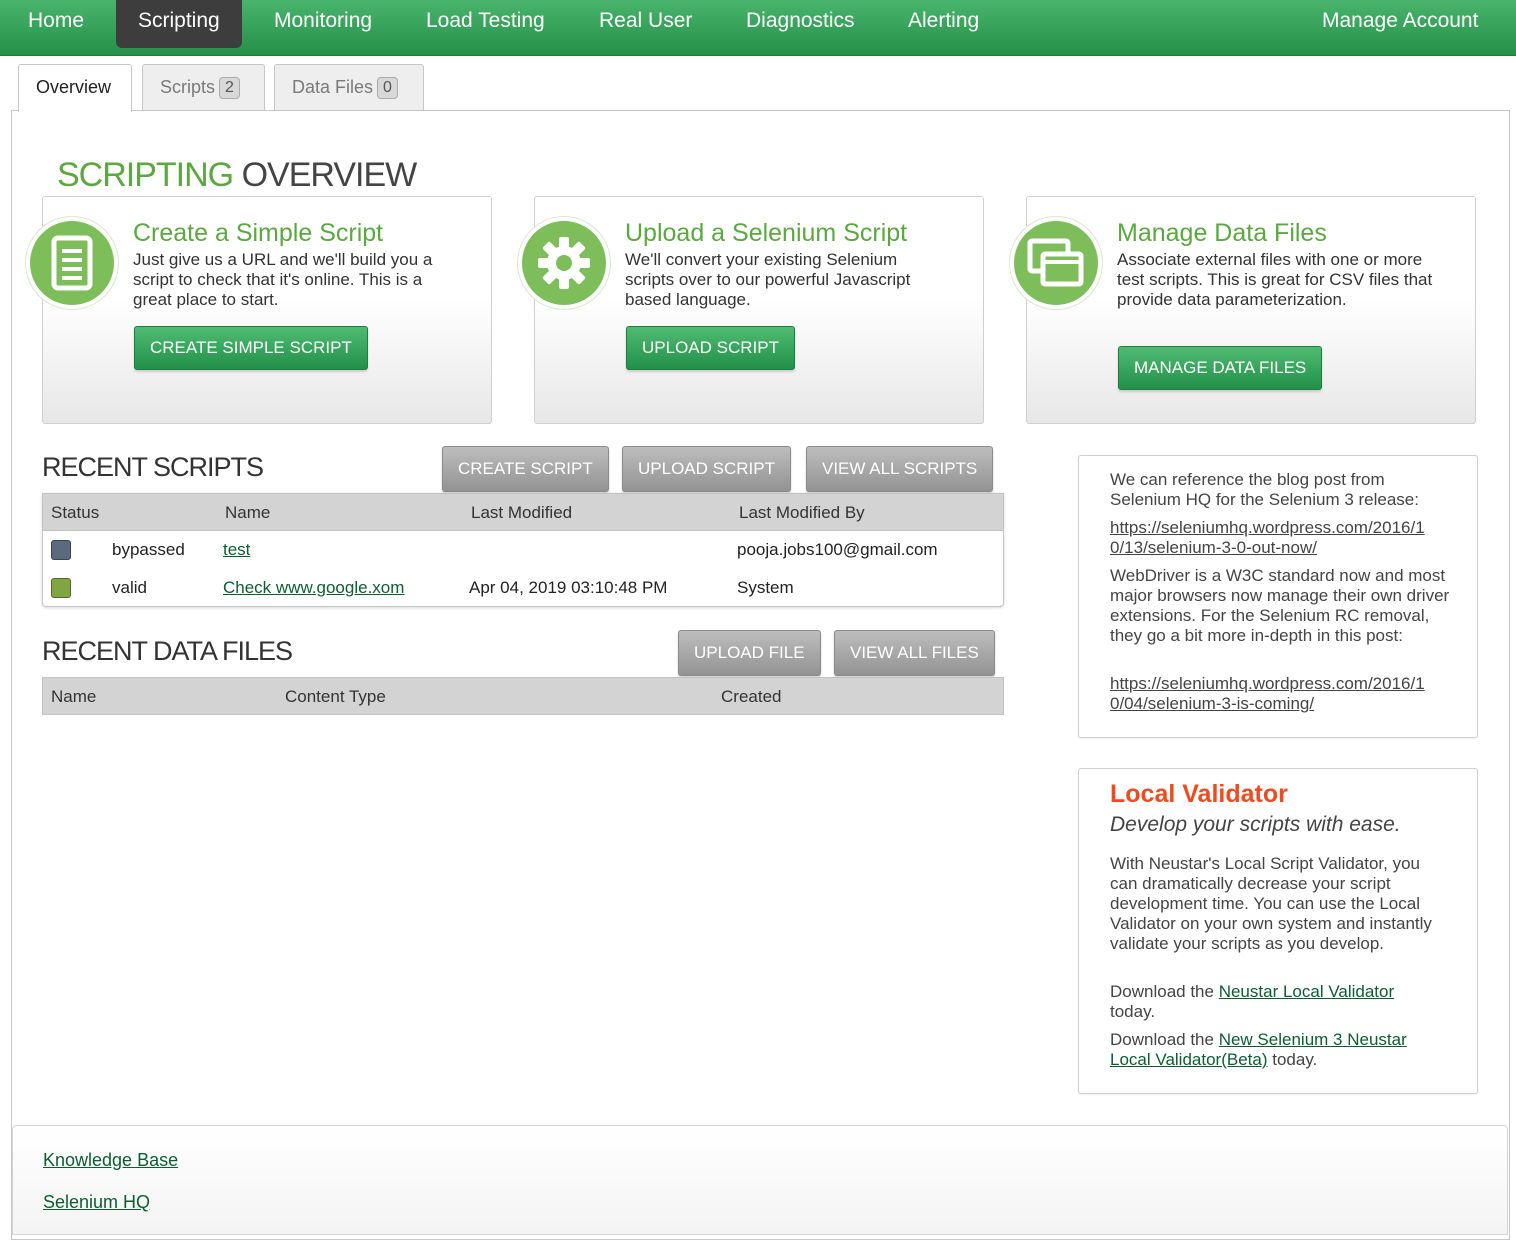  I want to click on tab-data-files-count-badge: 0, so click(387, 88).